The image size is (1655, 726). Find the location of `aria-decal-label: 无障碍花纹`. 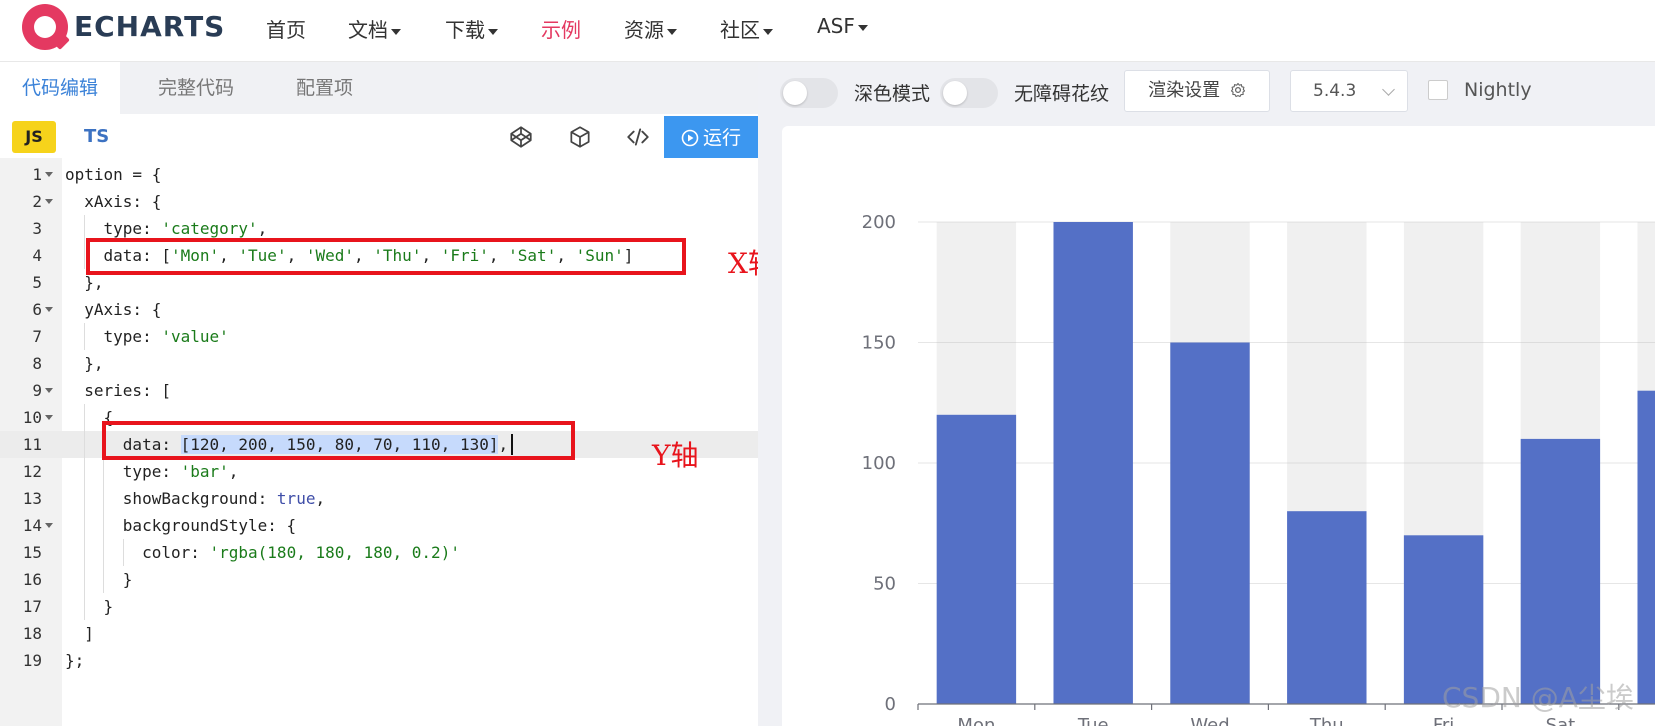

aria-decal-label: 无障碍花纹 is located at coordinates (1062, 94).